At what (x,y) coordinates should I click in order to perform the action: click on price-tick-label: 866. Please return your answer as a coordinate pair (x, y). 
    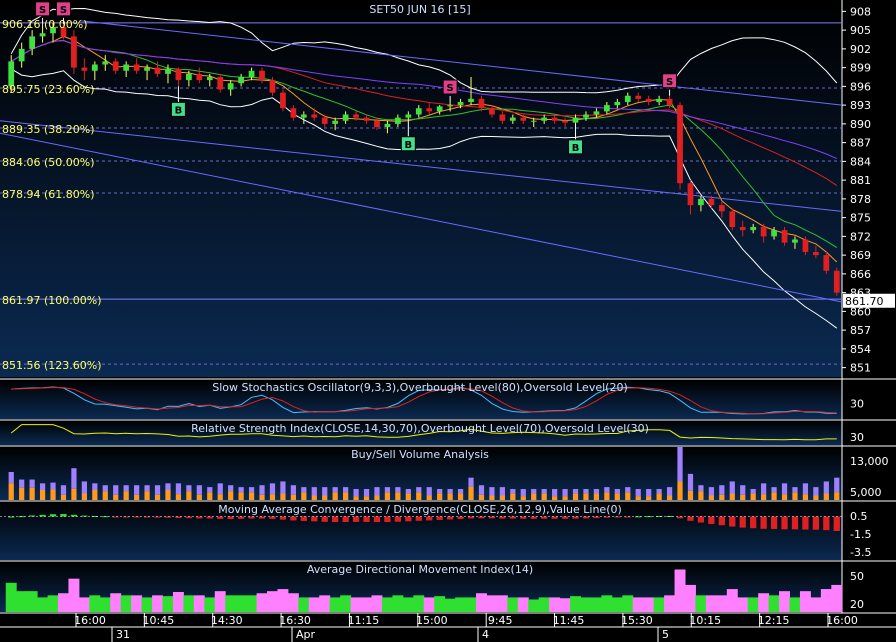
    Looking at the image, I should click on (860, 274).